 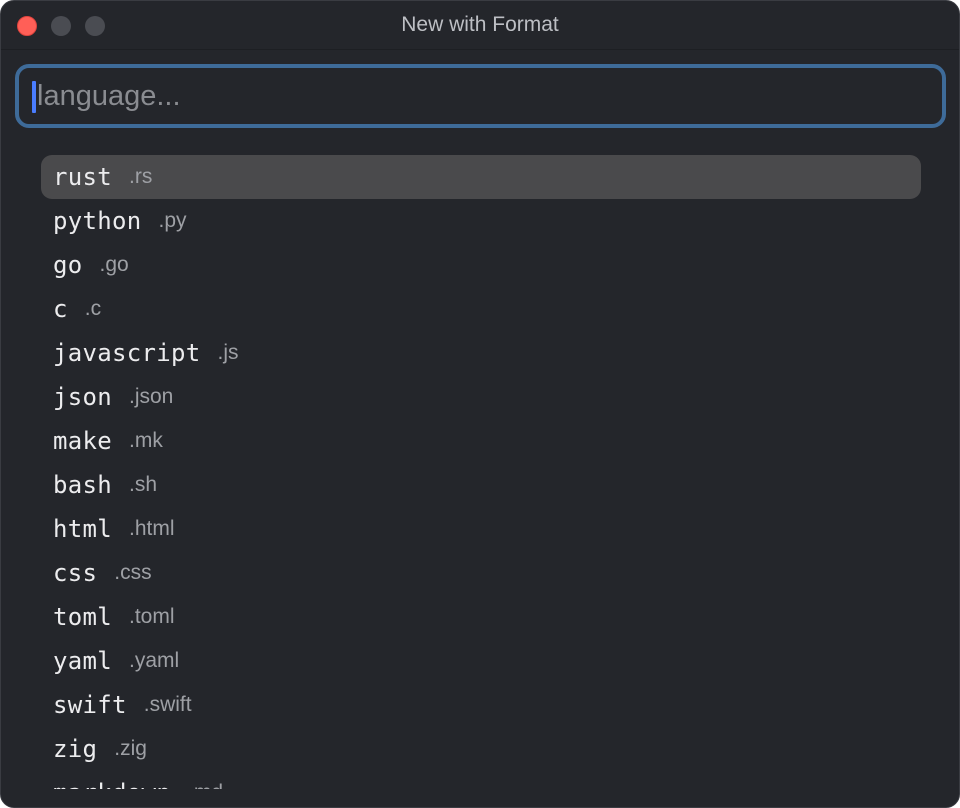 I want to click on format-item-json: json .json, so click(x=481, y=397).